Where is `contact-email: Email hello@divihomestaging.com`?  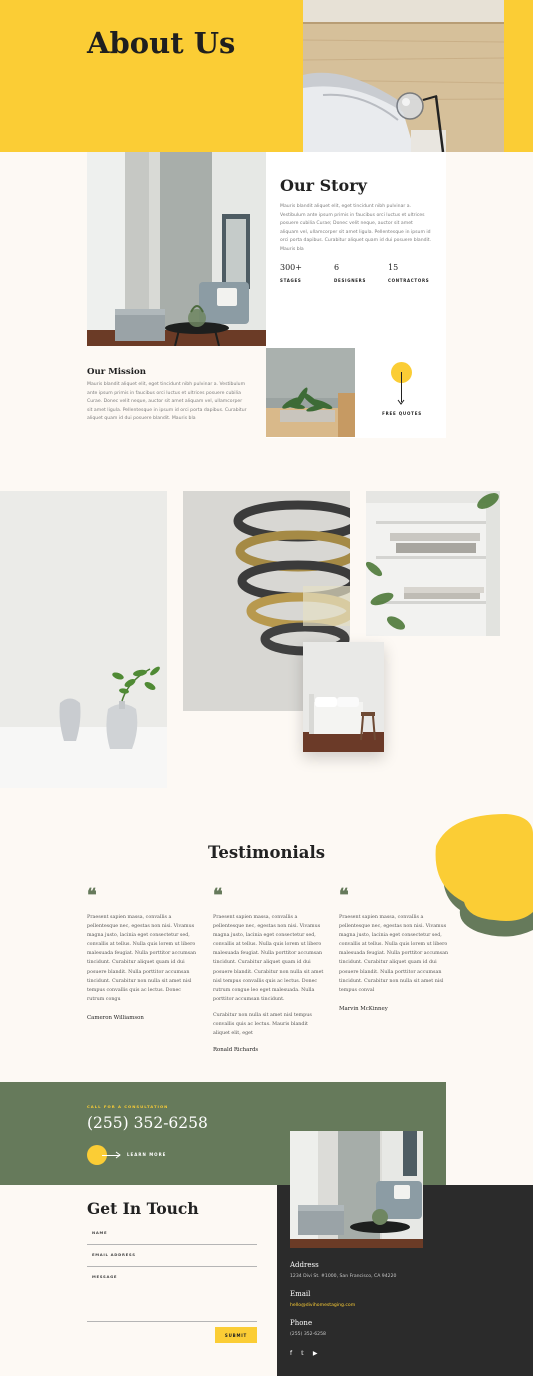
contact-email: Email hello@divihomestaging.com is located at coordinates (322, 1299).